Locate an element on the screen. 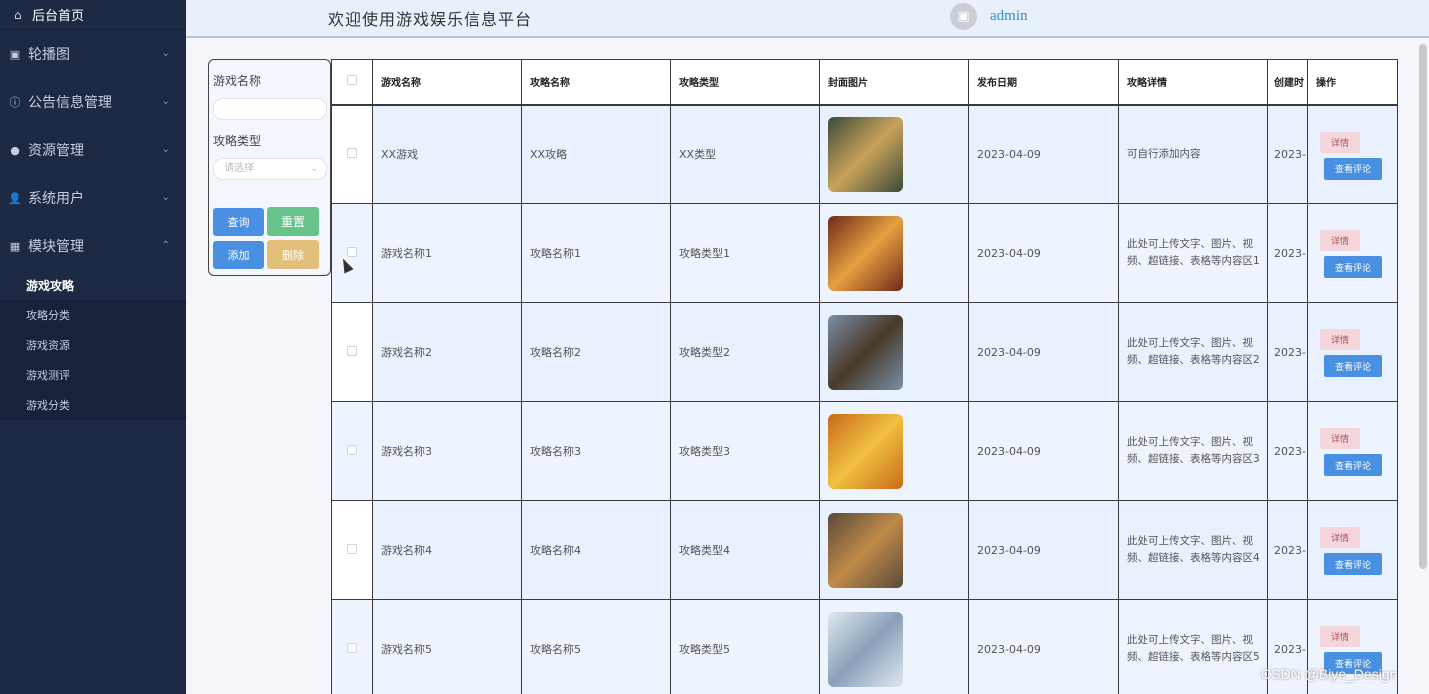  page-title: 欢迎使用游戏娱乐信息平台 is located at coordinates (430, 19).